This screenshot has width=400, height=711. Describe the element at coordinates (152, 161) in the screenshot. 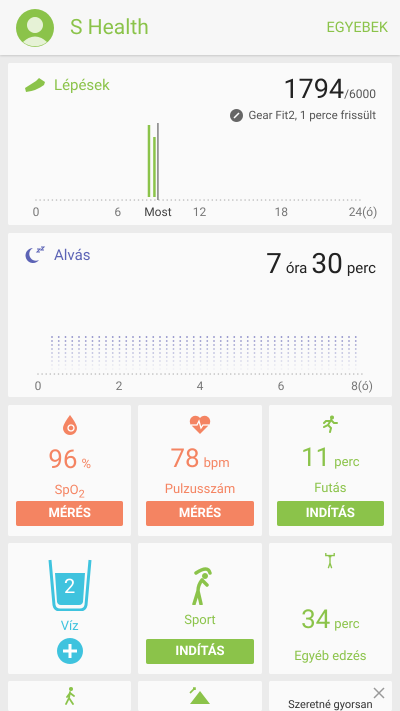

I see `step-bars-drawing` at that location.